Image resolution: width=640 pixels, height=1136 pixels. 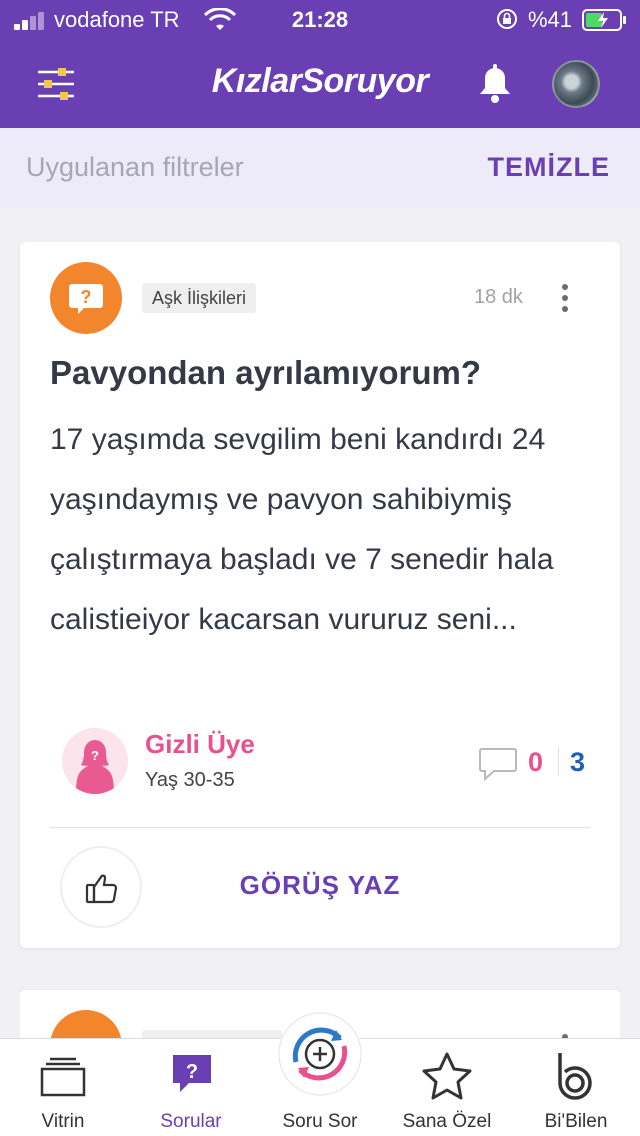 I want to click on battery-percent: %41, so click(x=550, y=19).